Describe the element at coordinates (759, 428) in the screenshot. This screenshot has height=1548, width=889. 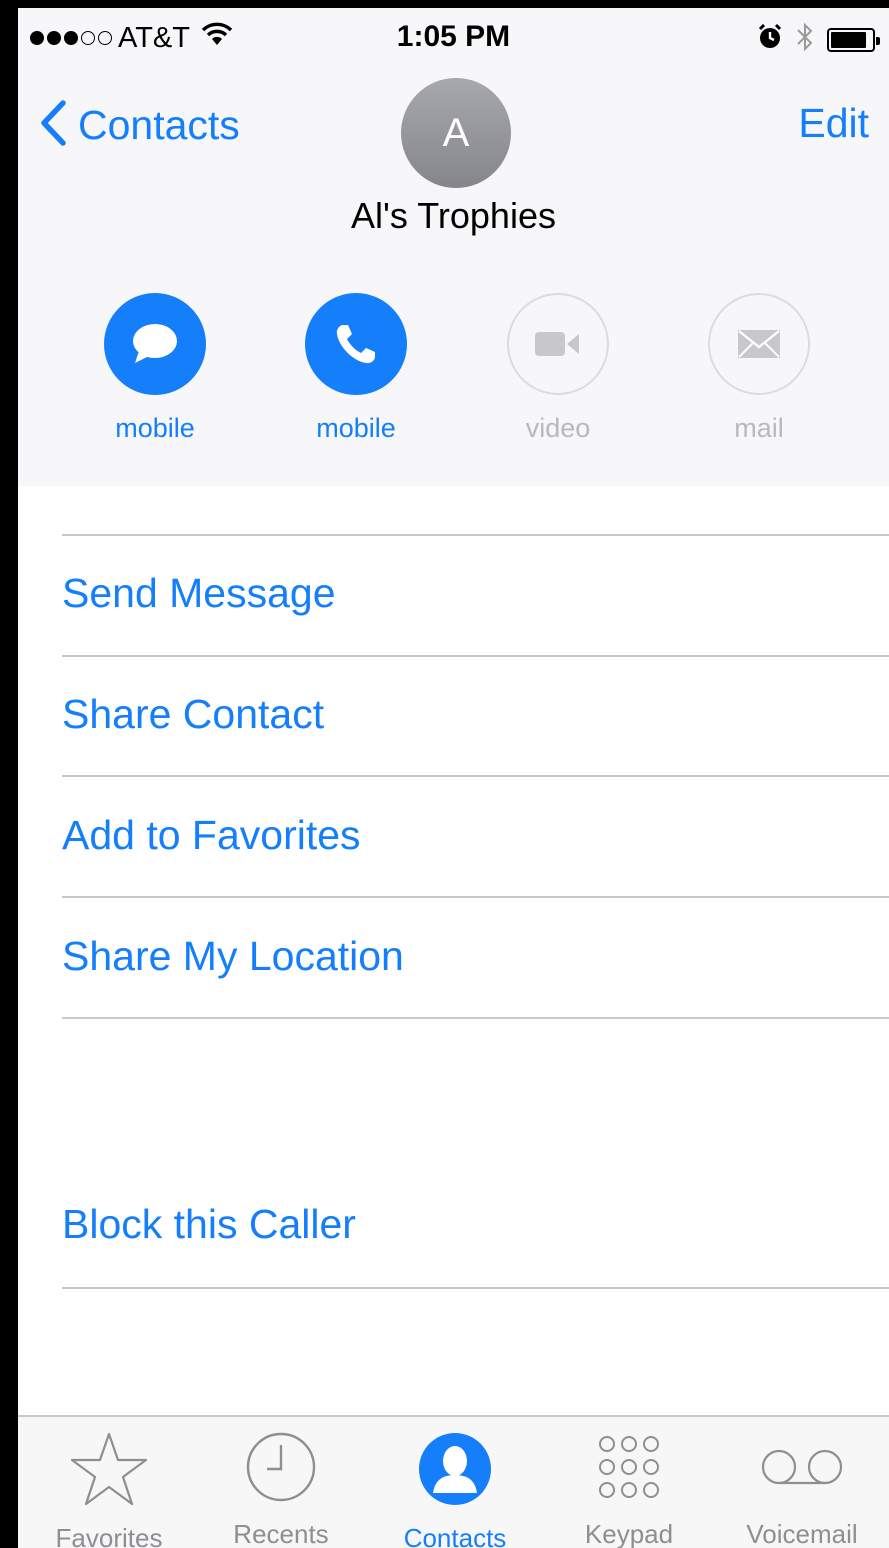
I see `action-label: mail` at that location.